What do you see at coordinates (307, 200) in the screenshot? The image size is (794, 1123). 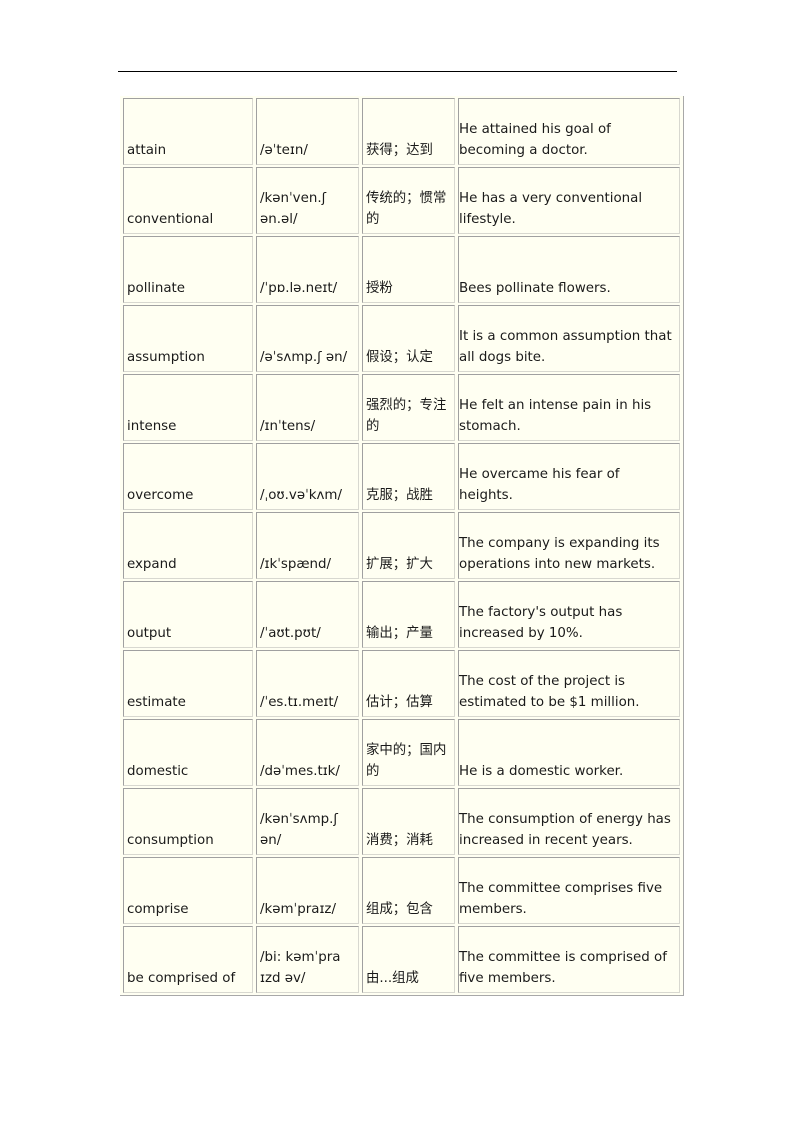 I see `phonetic-cell: /kənˈven.ʃ ən.əl/` at bounding box center [307, 200].